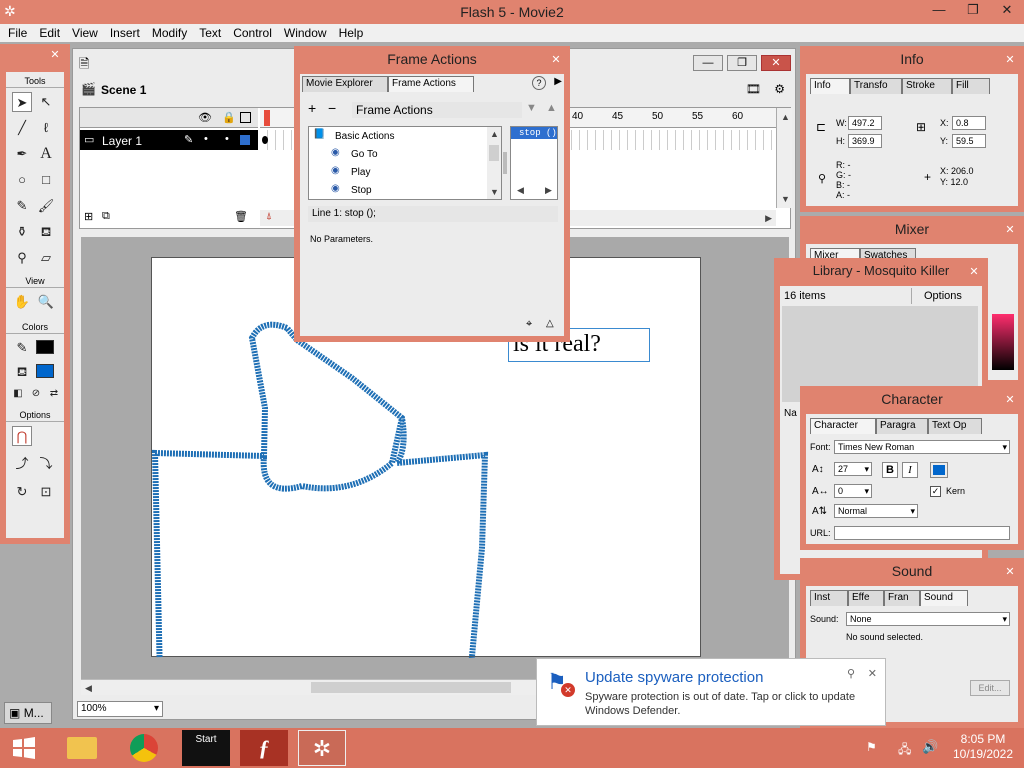 The height and width of the screenshot is (768, 1024). What do you see at coordinates (955, 426) in the screenshot?
I see `tab-text-options: Text Op` at bounding box center [955, 426].